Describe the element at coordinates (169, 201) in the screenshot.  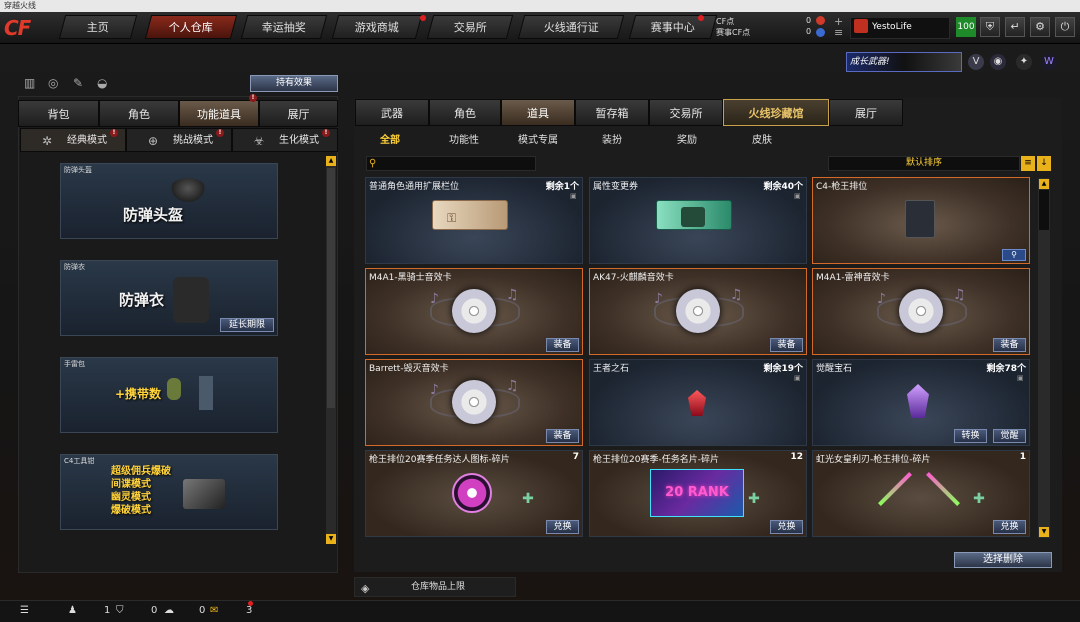
I see `card-helmet: 防弹头盔 防弹头盔` at that location.